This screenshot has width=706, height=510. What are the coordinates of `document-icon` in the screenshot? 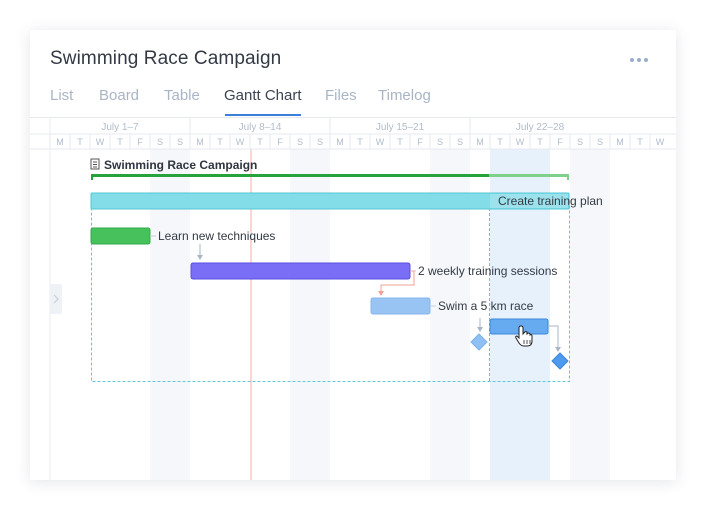 It's located at (95, 164).